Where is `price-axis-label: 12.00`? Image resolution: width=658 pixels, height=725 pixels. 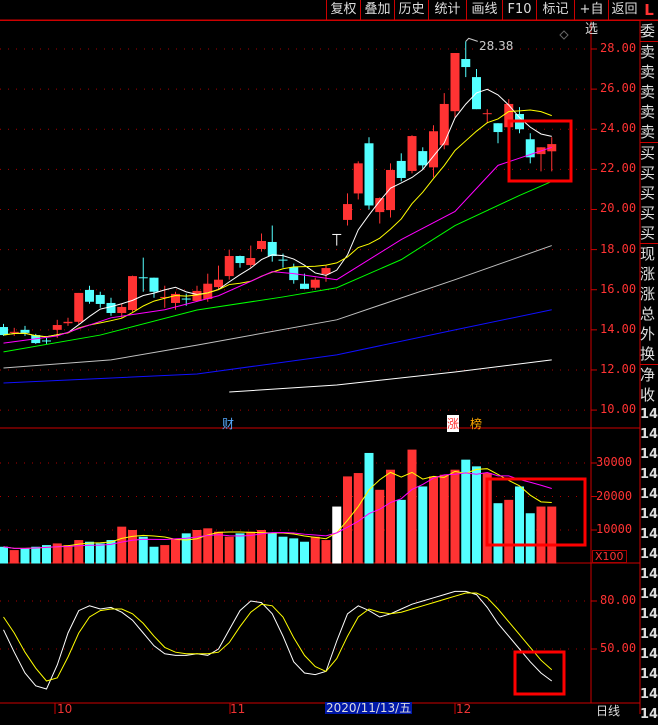
price-axis-label: 12.00 is located at coordinates (618, 368).